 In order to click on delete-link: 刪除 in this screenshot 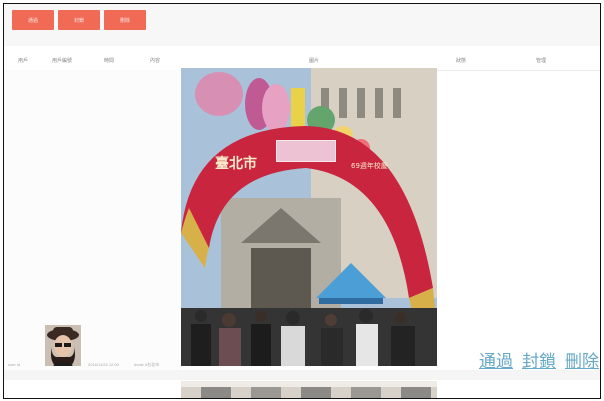, I will do `click(582, 359)`.